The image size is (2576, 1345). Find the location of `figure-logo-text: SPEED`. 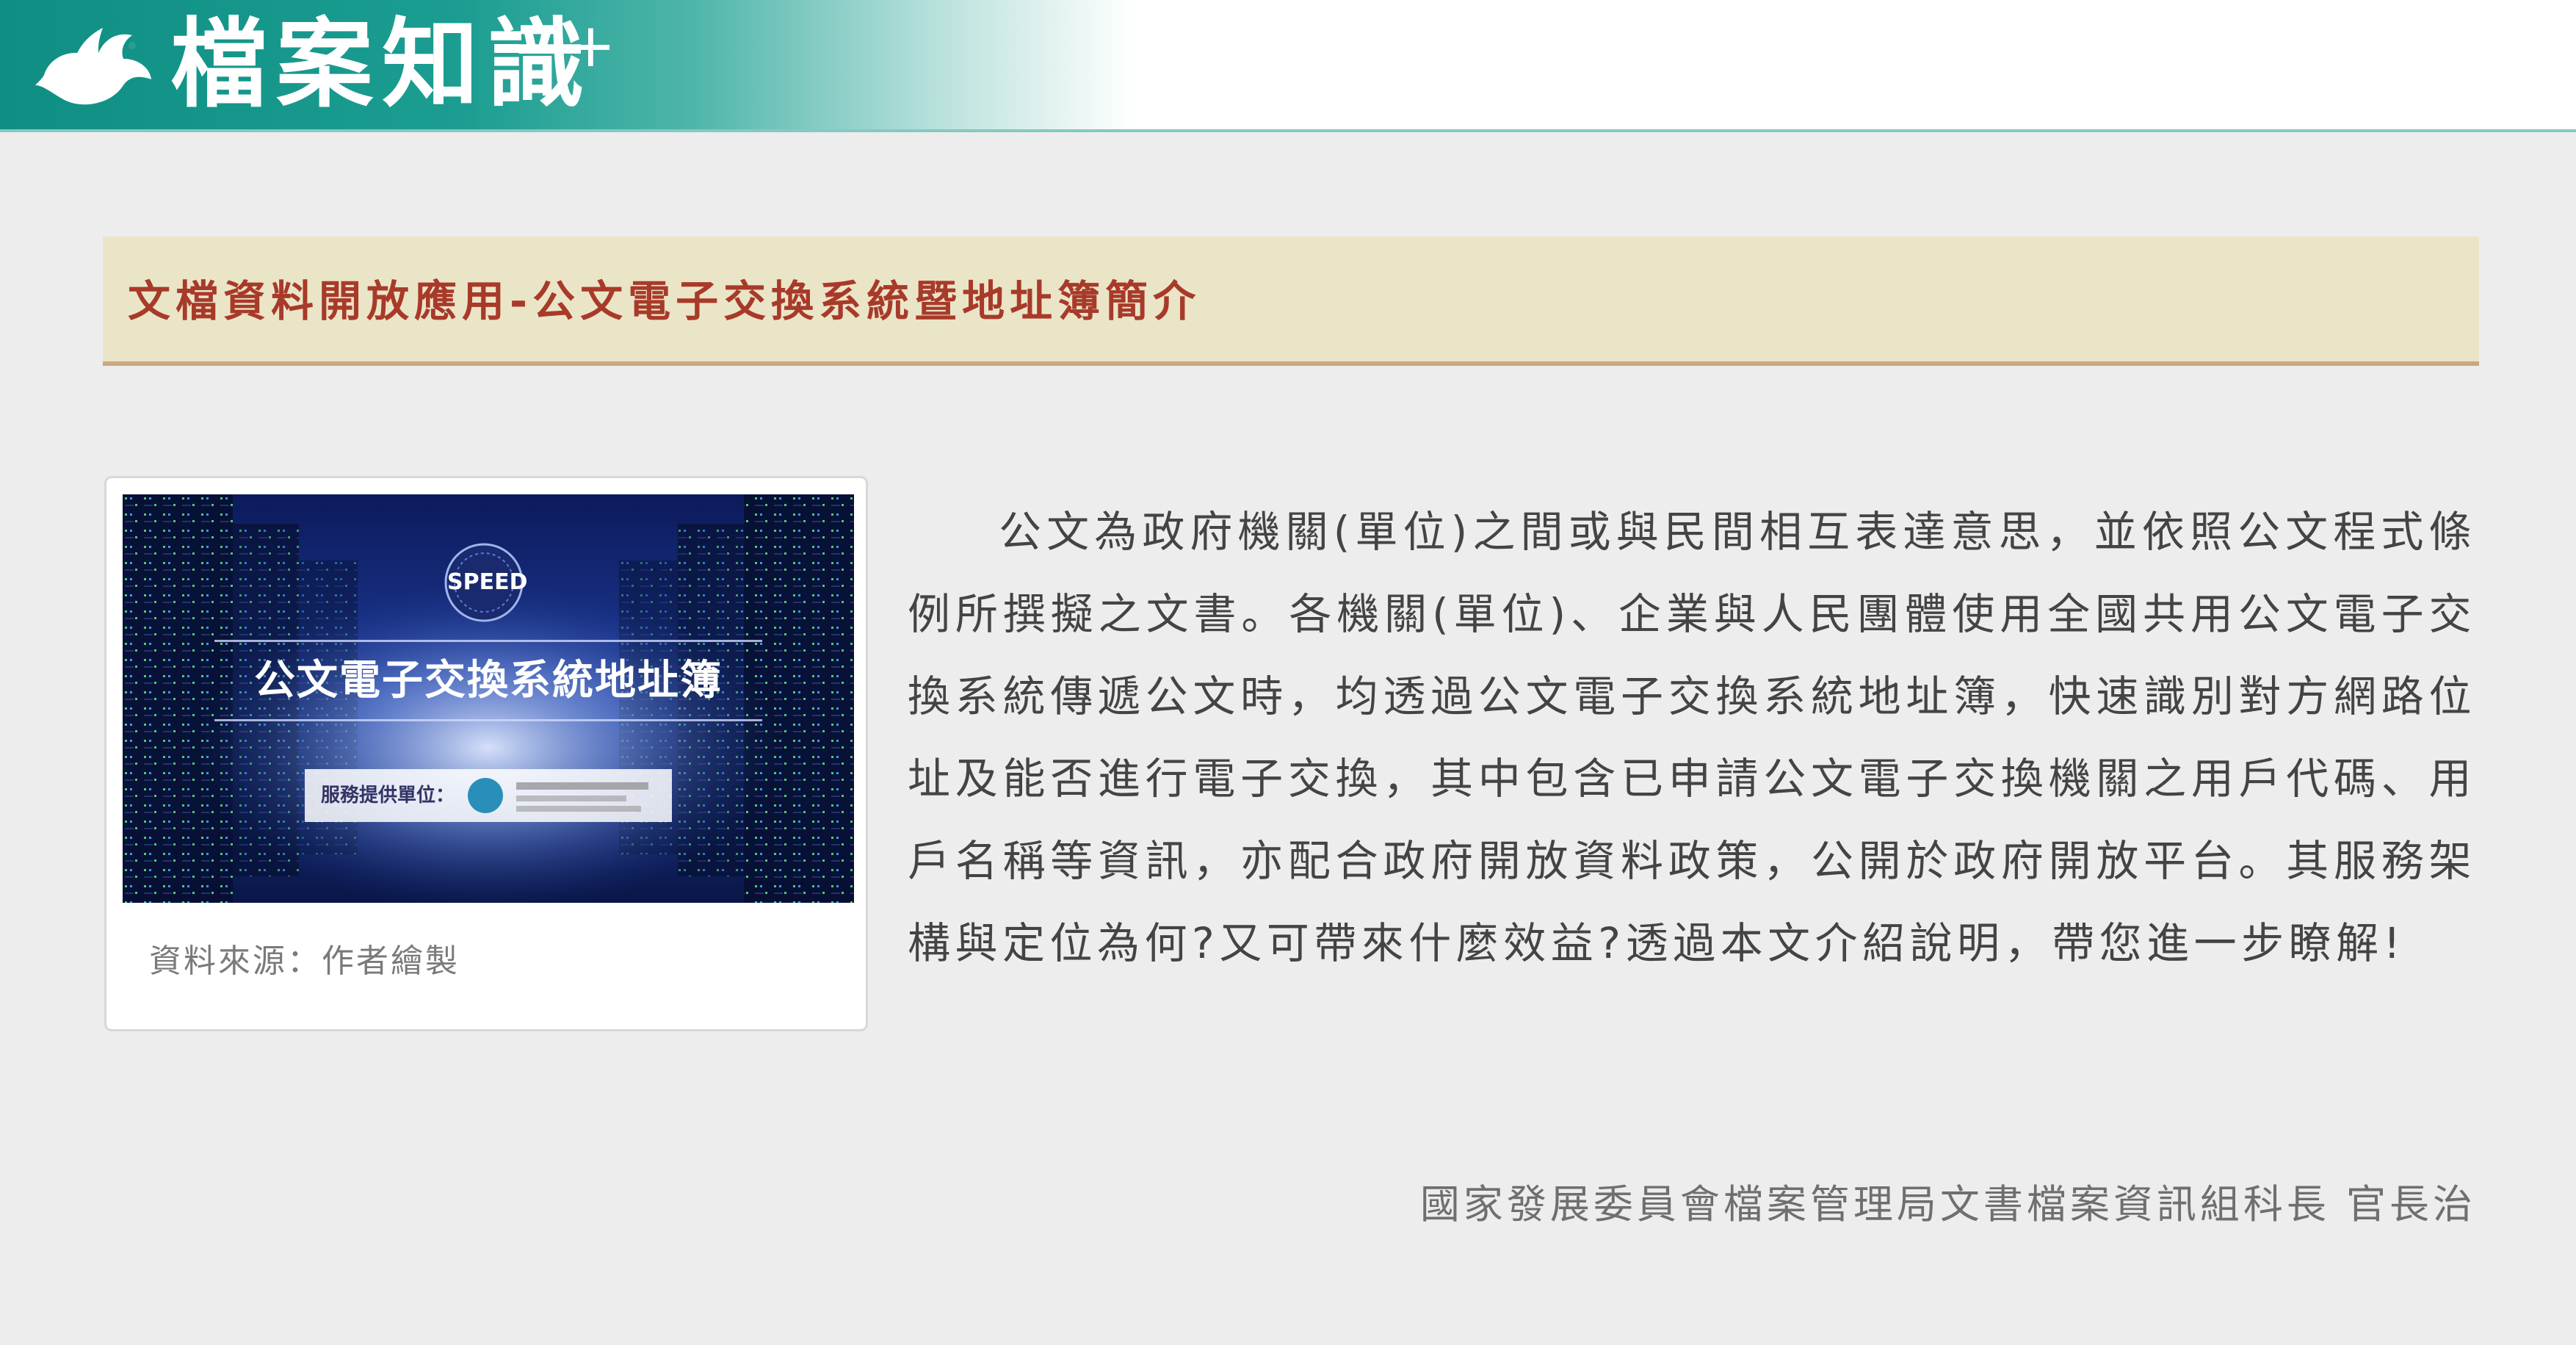

figure-logo-text: SPEED is located at coordinates (487, 582).